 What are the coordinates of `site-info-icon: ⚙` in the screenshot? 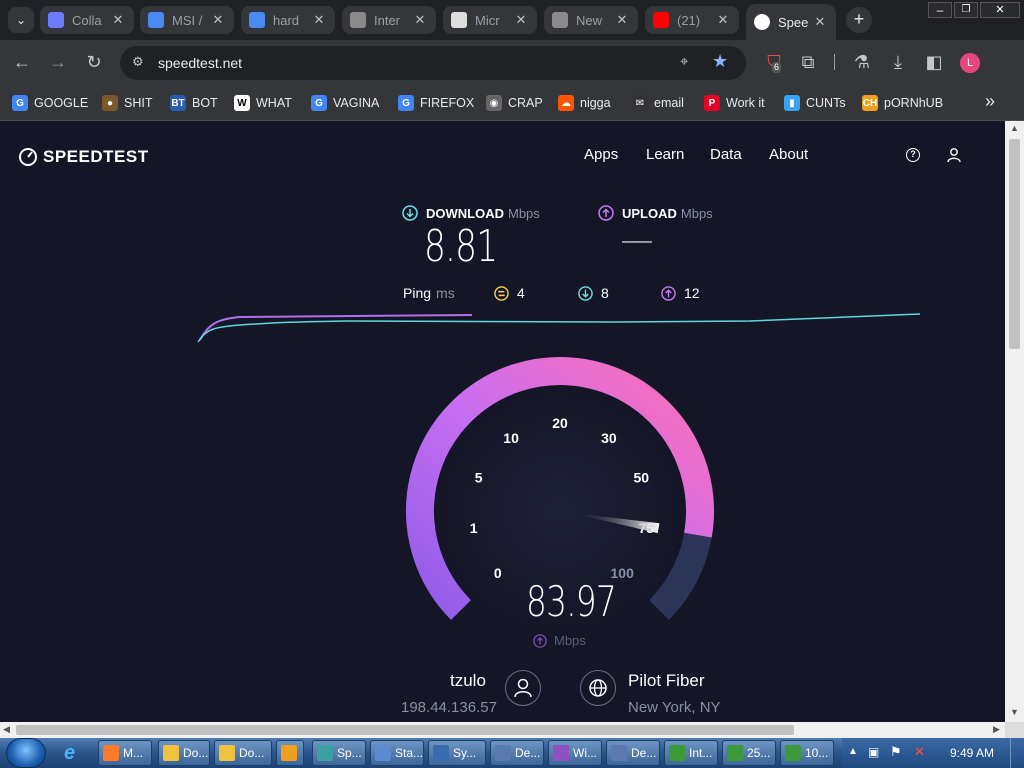 It's located at (138, 62).